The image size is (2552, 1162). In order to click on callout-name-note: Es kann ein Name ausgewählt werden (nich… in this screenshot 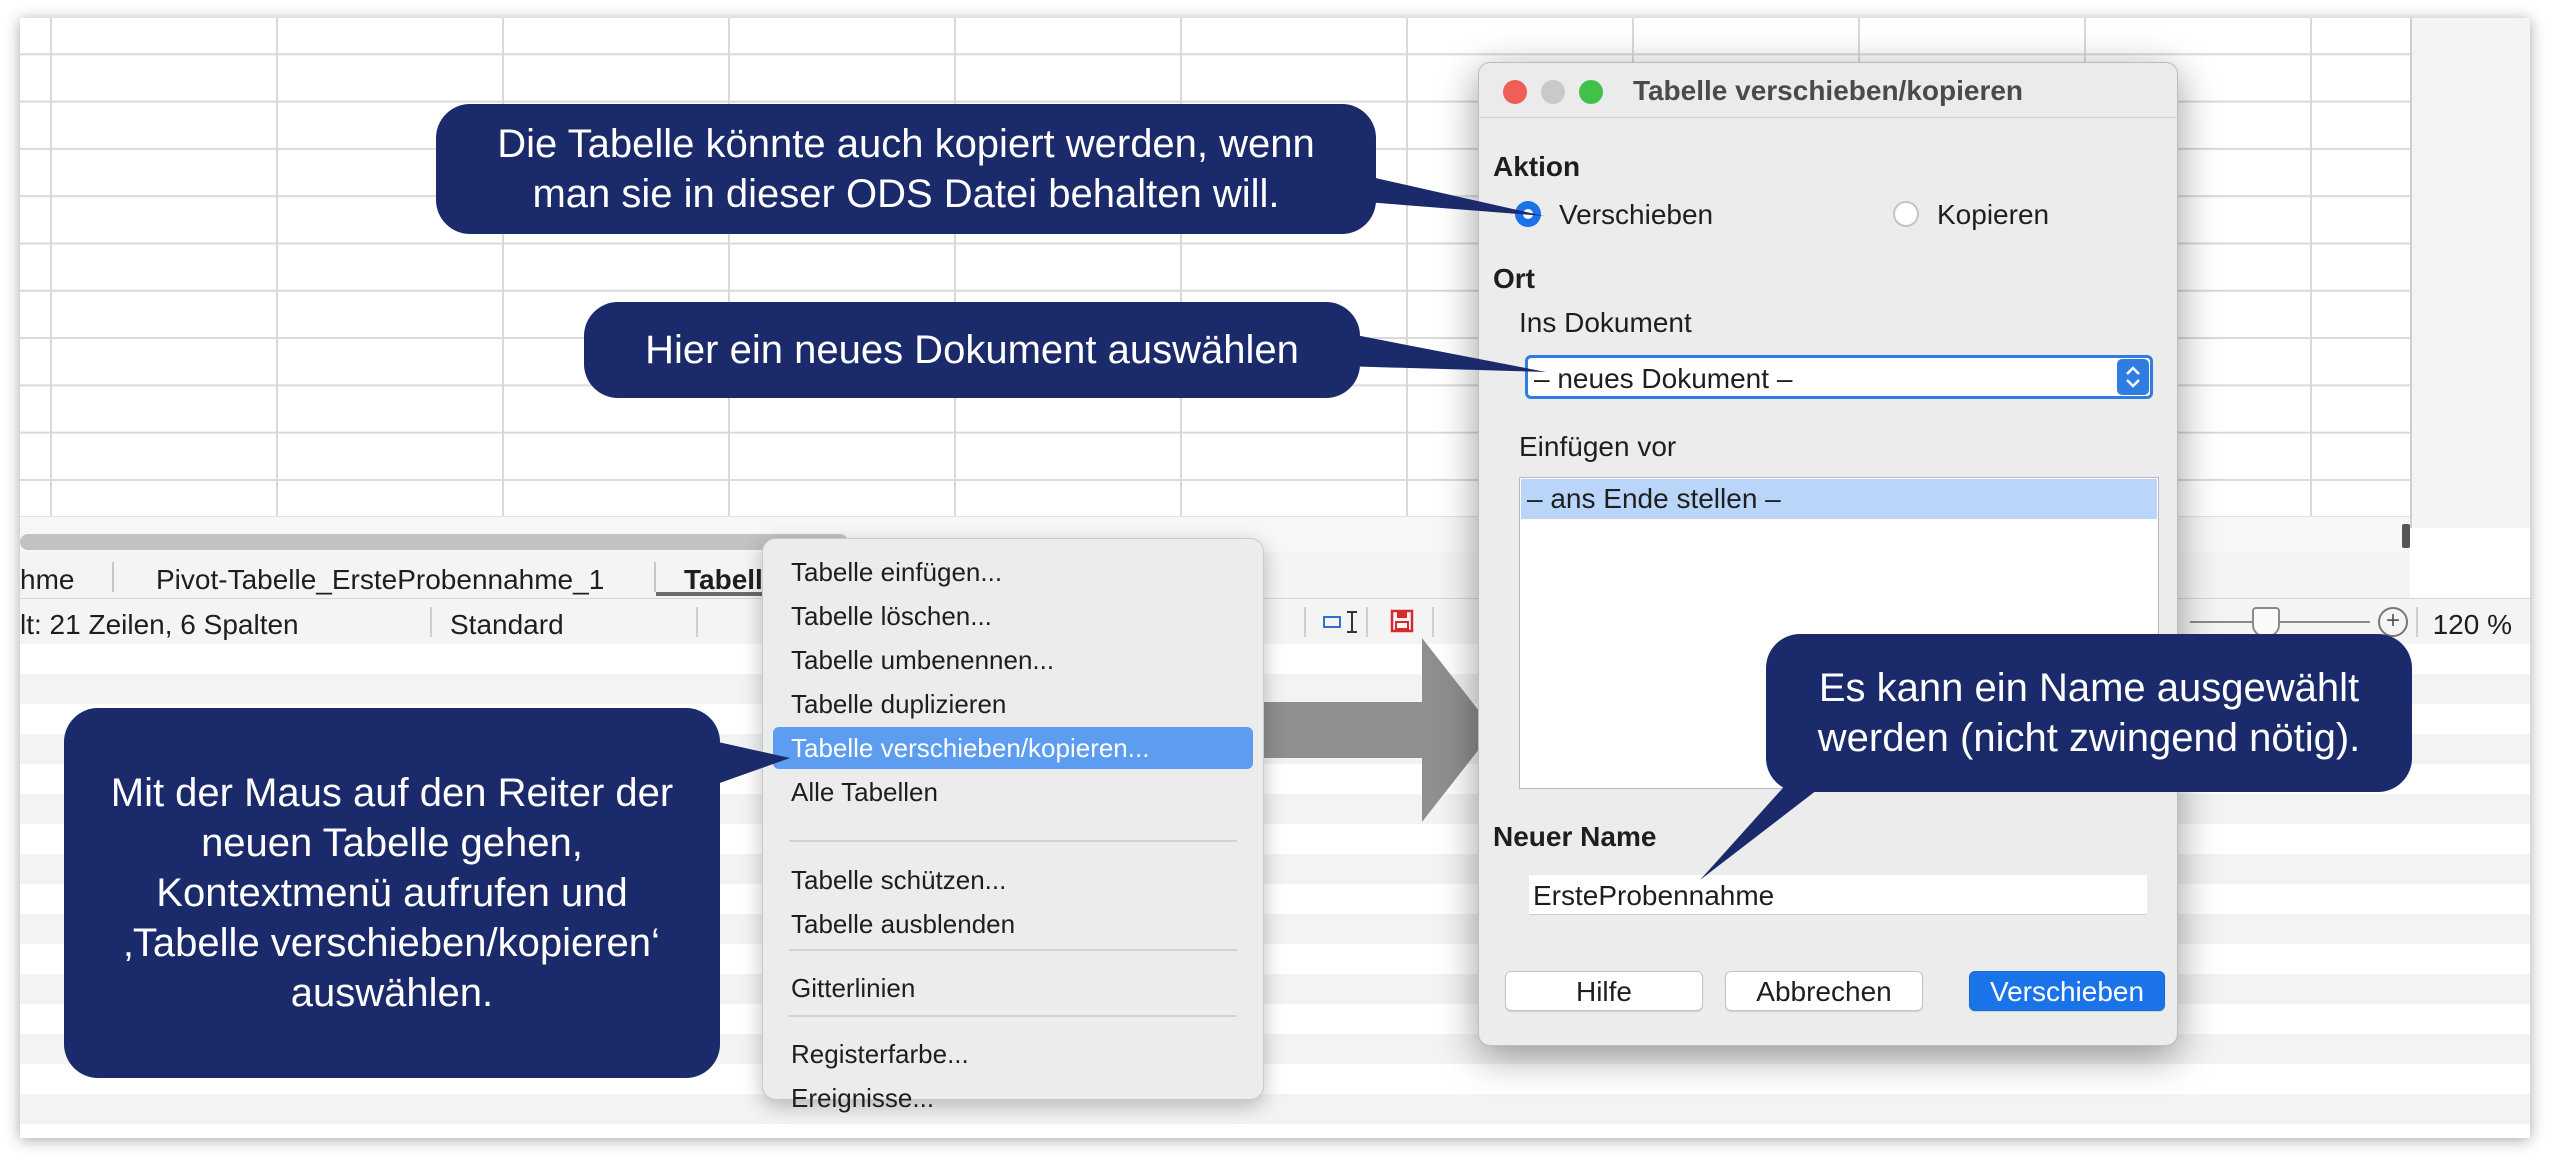, I will do `click(2089, 713)`.